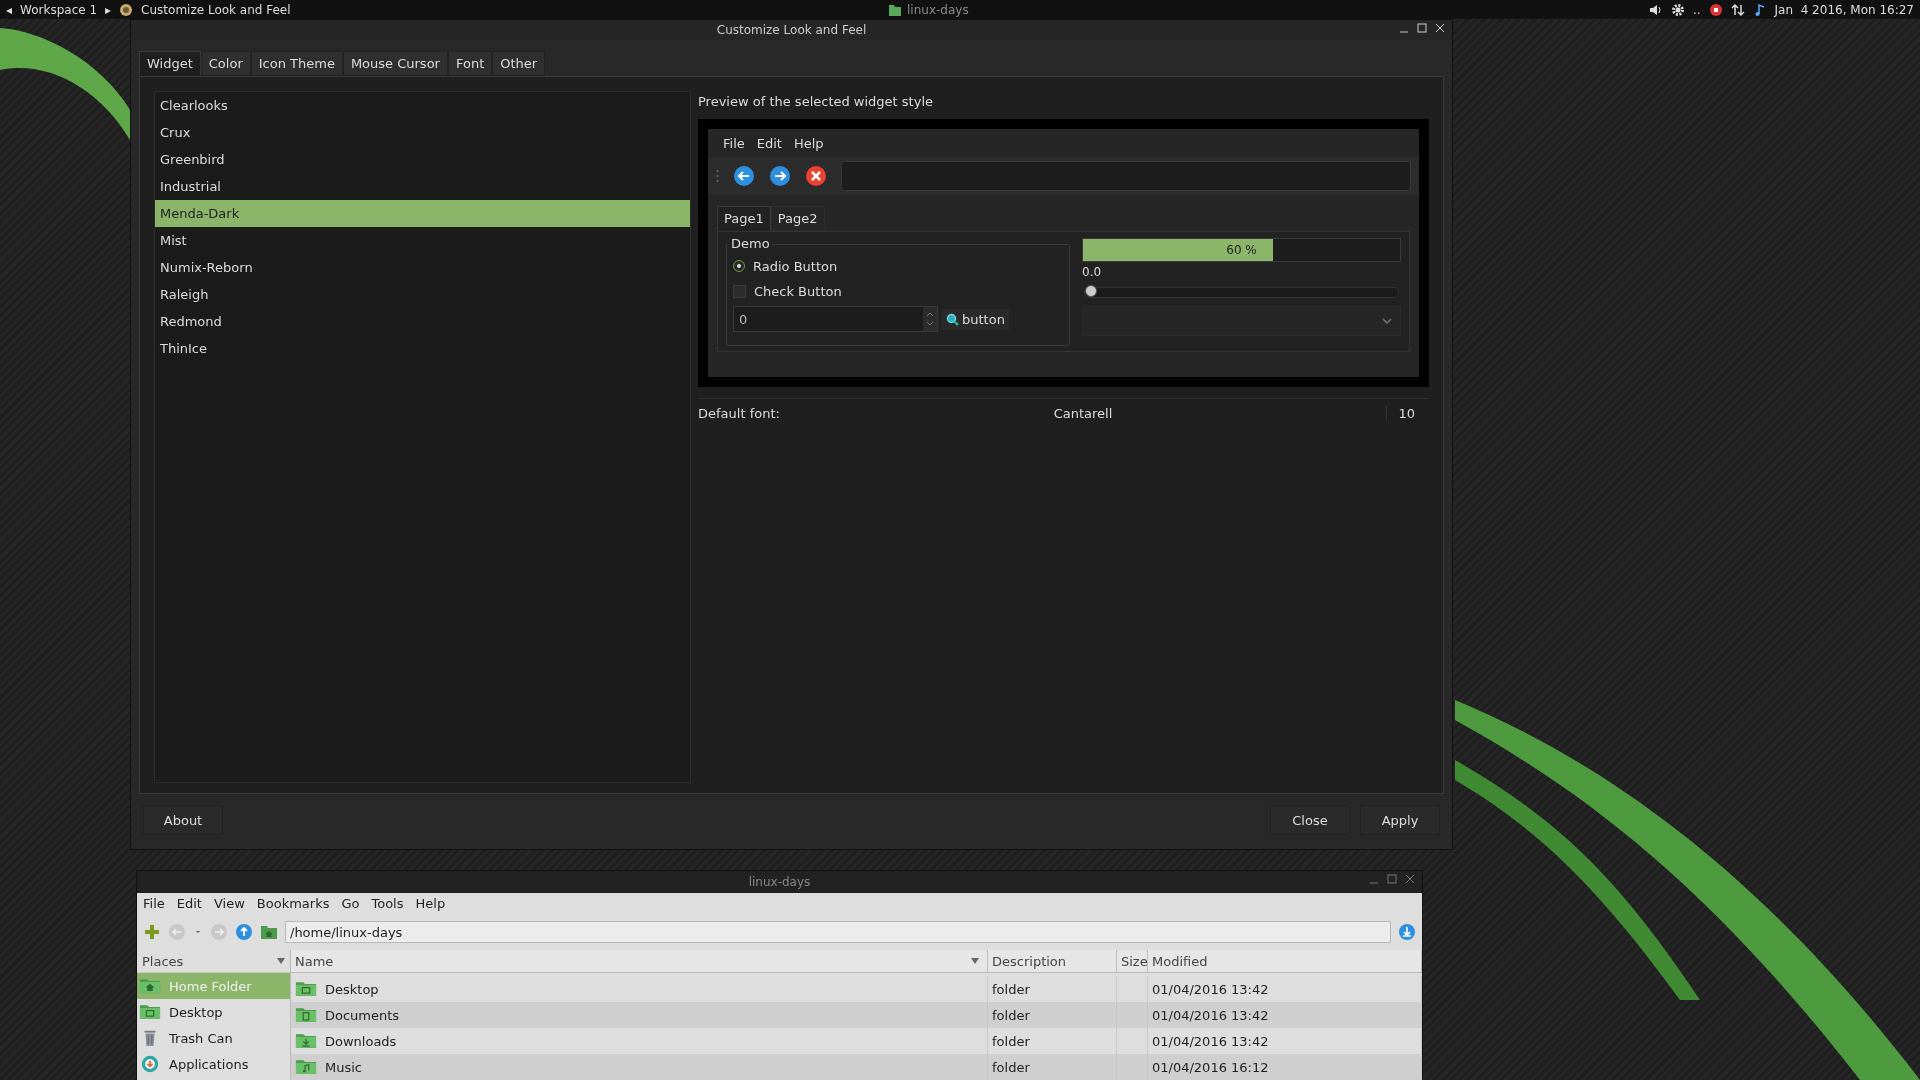  What do you see at coordinates (225, 63) in the screenshot?
I see `tab: Color` at bounding box center [225, 63].